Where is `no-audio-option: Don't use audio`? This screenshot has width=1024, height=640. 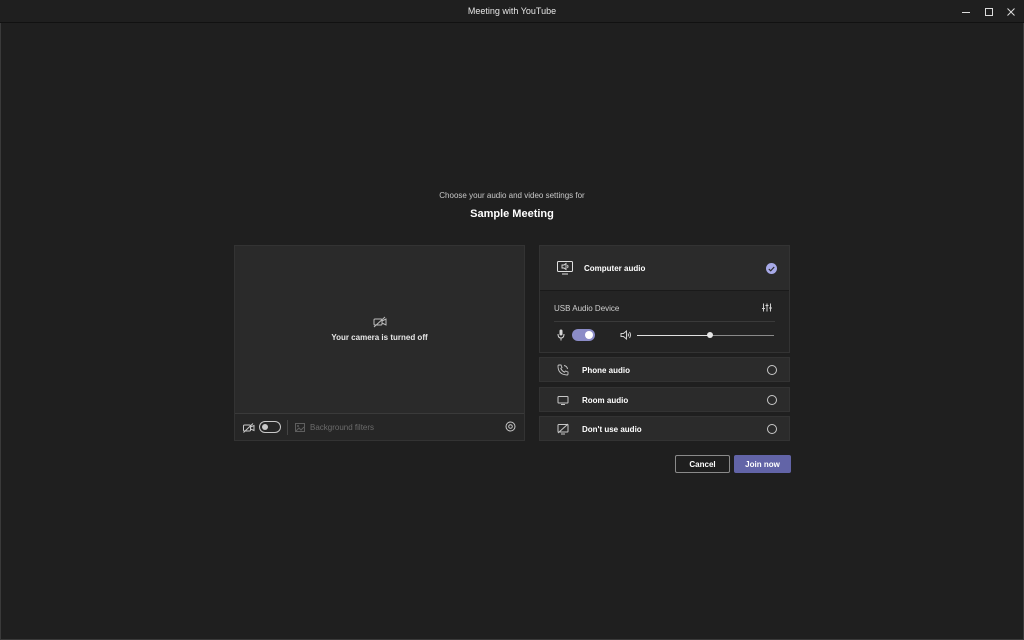 no-audio-option: Don't use audio is located at coordinates (664, 428).